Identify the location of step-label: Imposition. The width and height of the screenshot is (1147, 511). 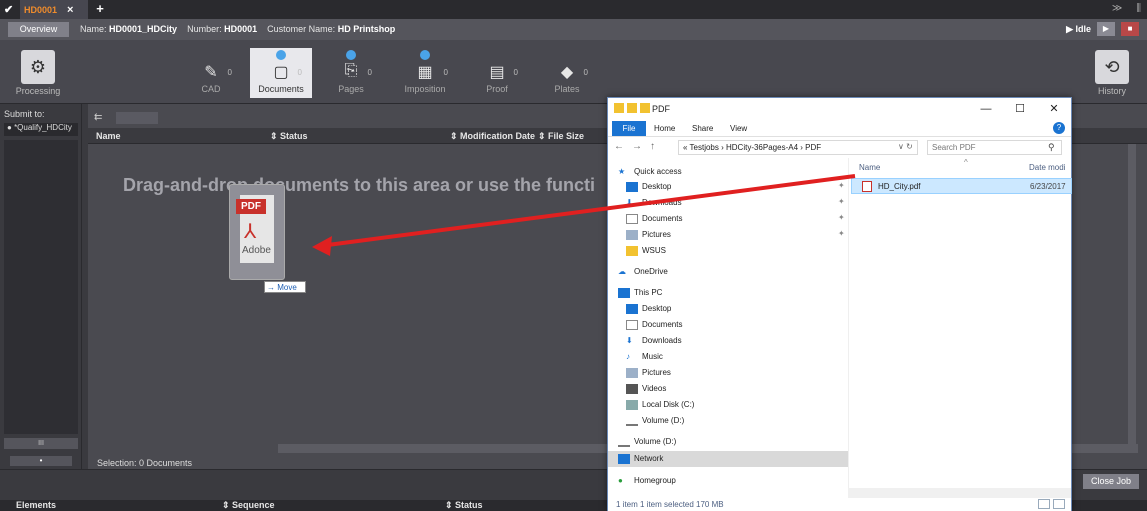
(425, 89).